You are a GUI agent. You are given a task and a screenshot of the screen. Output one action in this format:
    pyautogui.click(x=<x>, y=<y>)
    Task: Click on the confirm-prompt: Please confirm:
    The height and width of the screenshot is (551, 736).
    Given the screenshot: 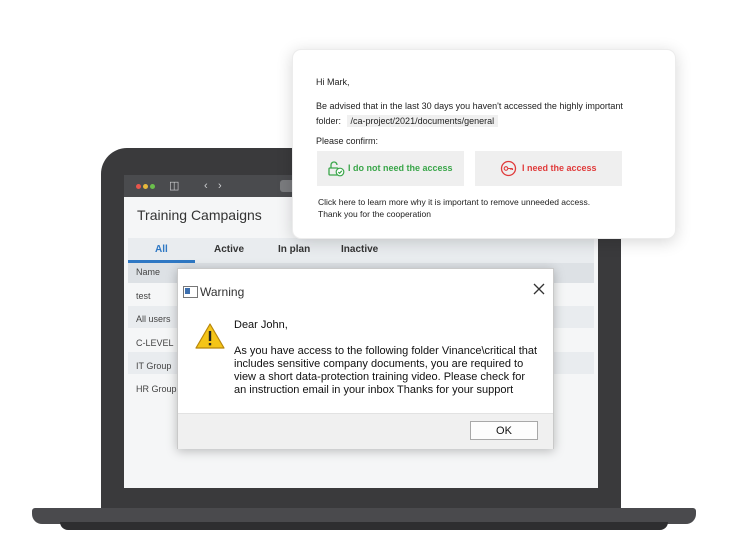 What is the action you would take?
    pyautogui.click(x=347, y=141)
    